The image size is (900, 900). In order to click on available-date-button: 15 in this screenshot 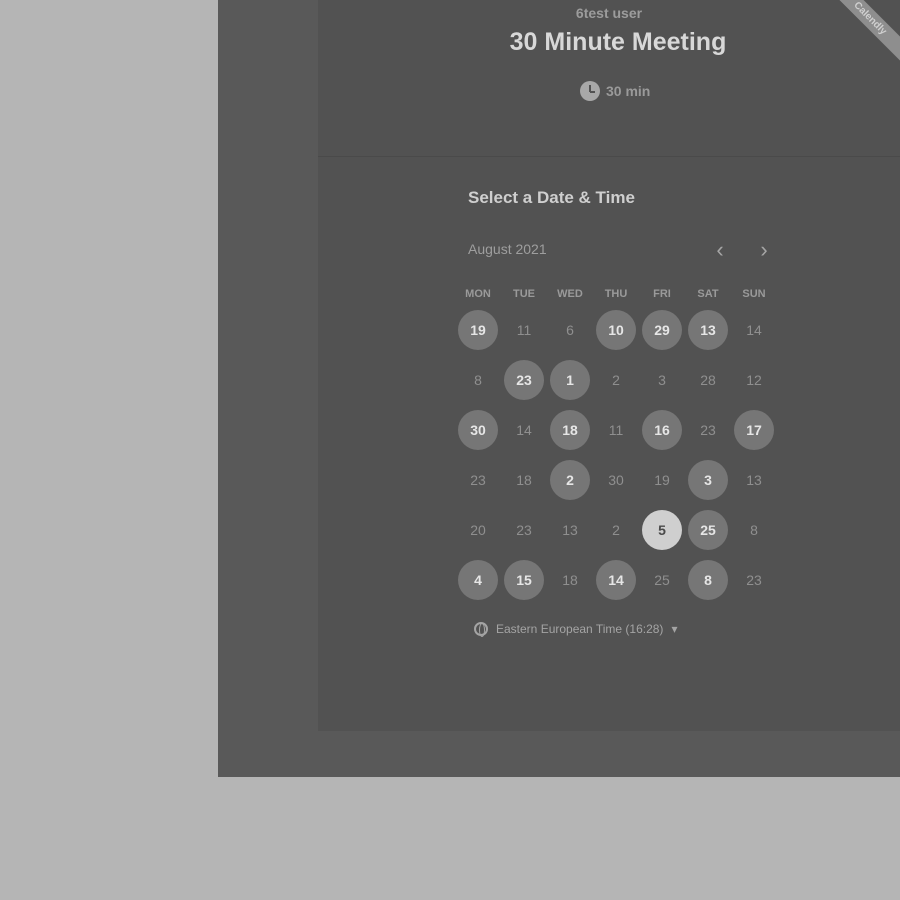, I will do `click(524, 580)`.